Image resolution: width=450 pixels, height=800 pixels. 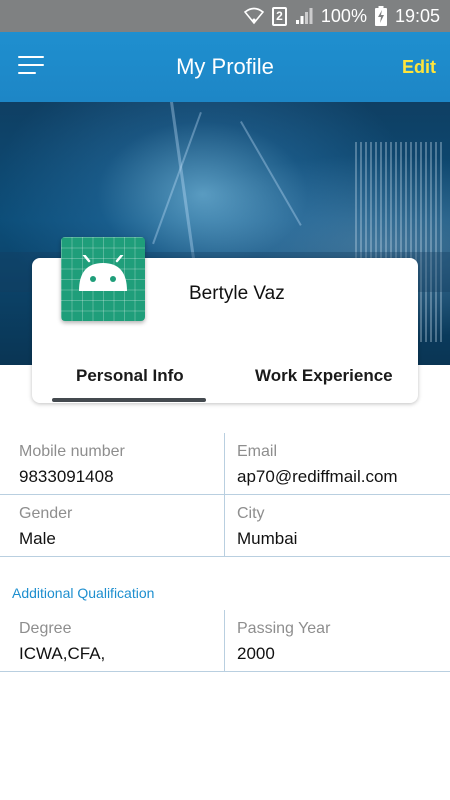 I want to click on sim-icon: 2, so click(x=279, y=16).